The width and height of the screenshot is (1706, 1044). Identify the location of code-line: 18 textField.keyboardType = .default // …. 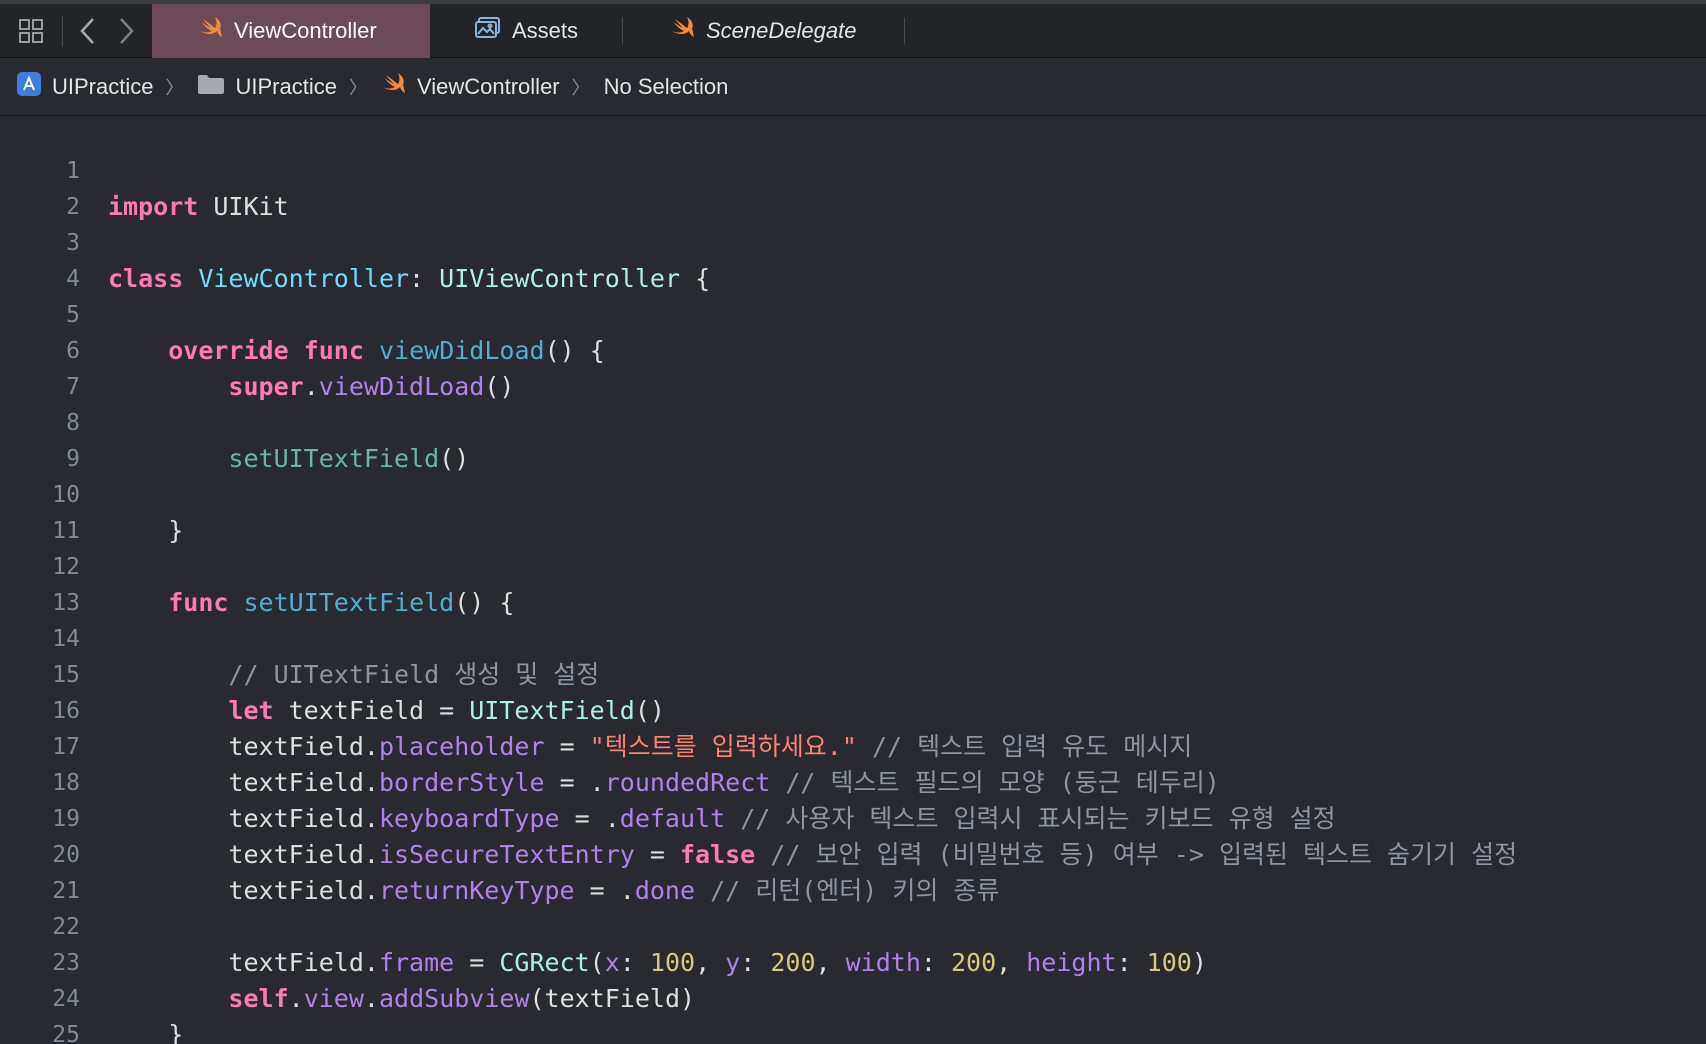
(853, 781).